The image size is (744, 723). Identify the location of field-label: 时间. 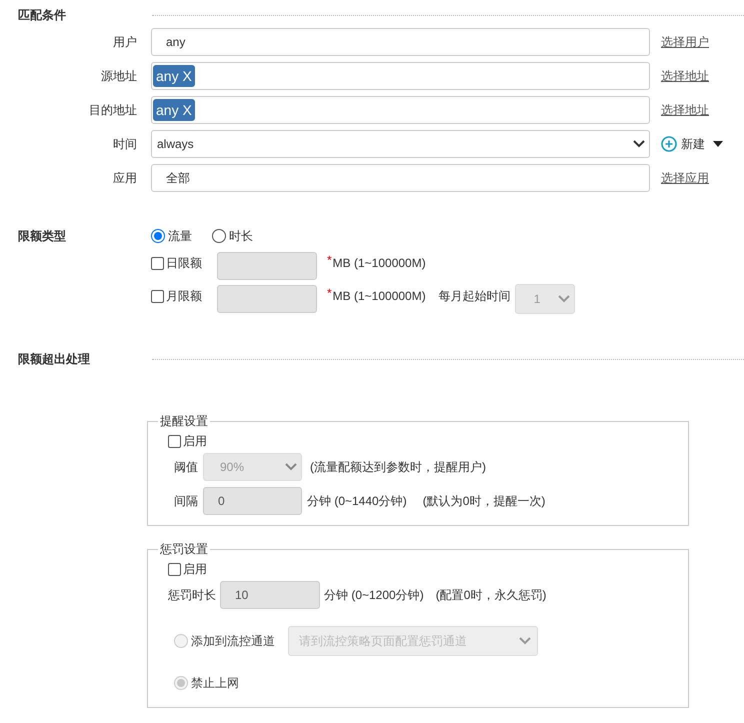
(124, 144).